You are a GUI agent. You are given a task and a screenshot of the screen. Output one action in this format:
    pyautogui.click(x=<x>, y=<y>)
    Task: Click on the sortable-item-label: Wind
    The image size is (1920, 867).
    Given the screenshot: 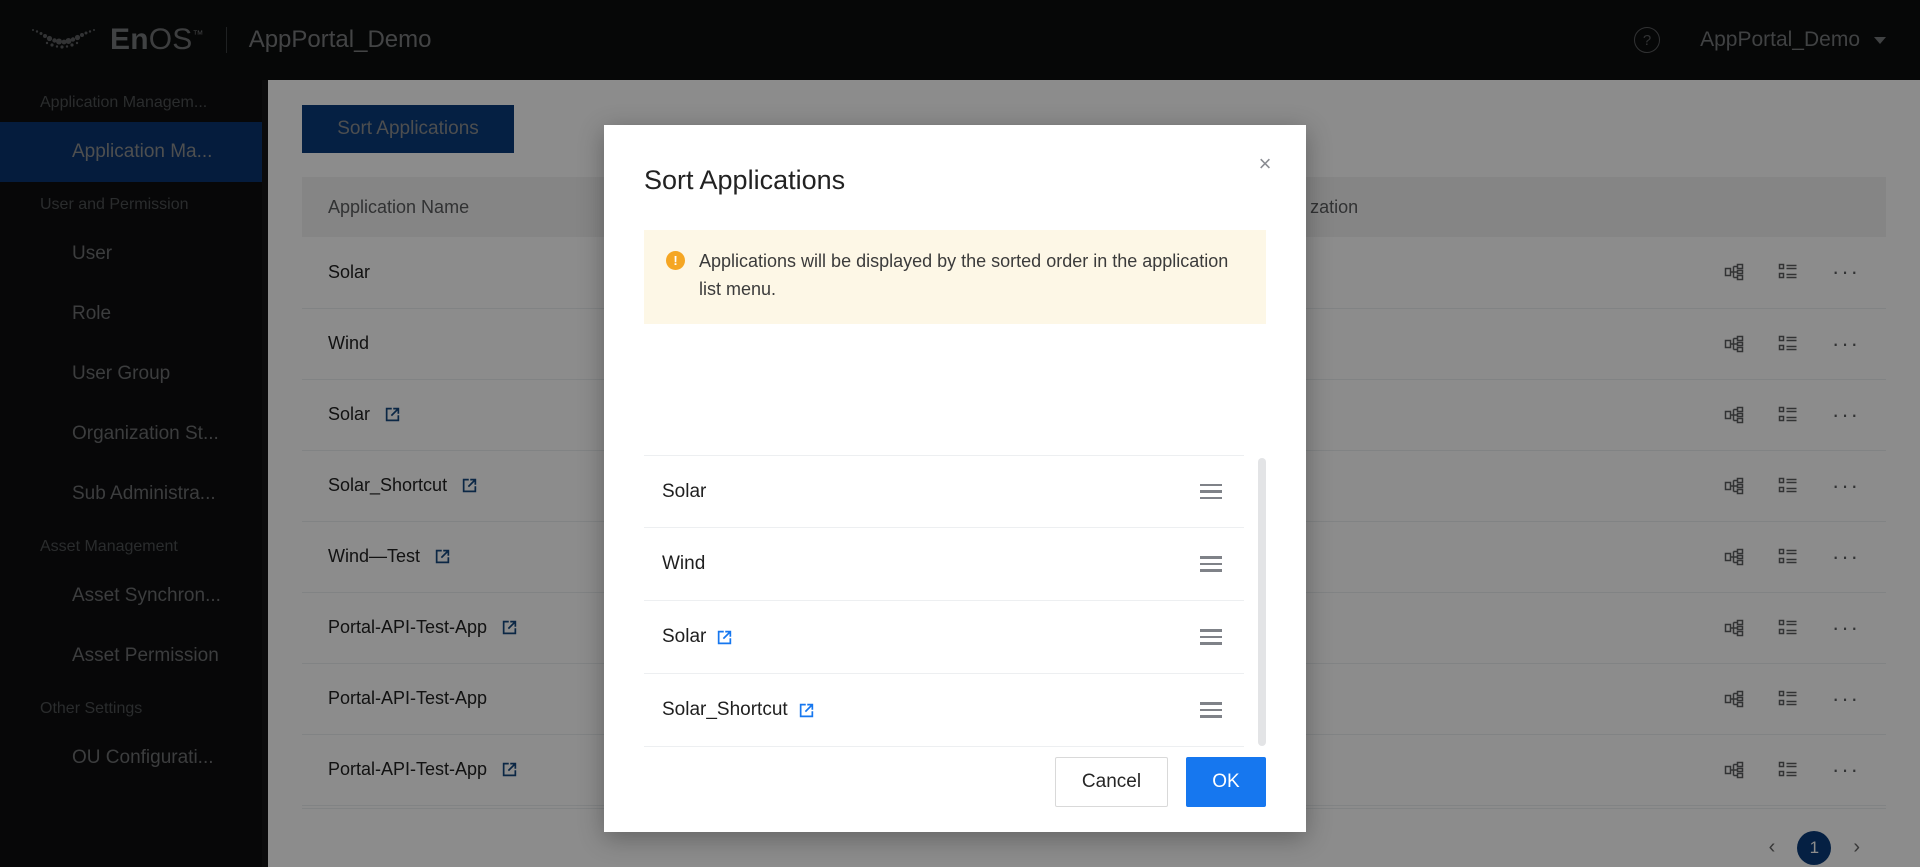 What is the action you would take?
    pyautogui.click(x=684, y=563)
    